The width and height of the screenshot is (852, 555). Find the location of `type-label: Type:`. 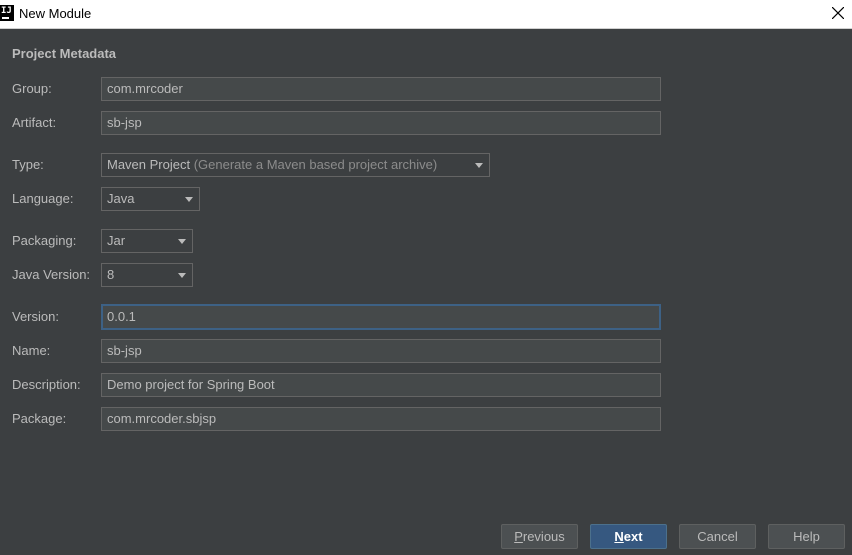

type-label: Type: is located at coordinates (28, 164).